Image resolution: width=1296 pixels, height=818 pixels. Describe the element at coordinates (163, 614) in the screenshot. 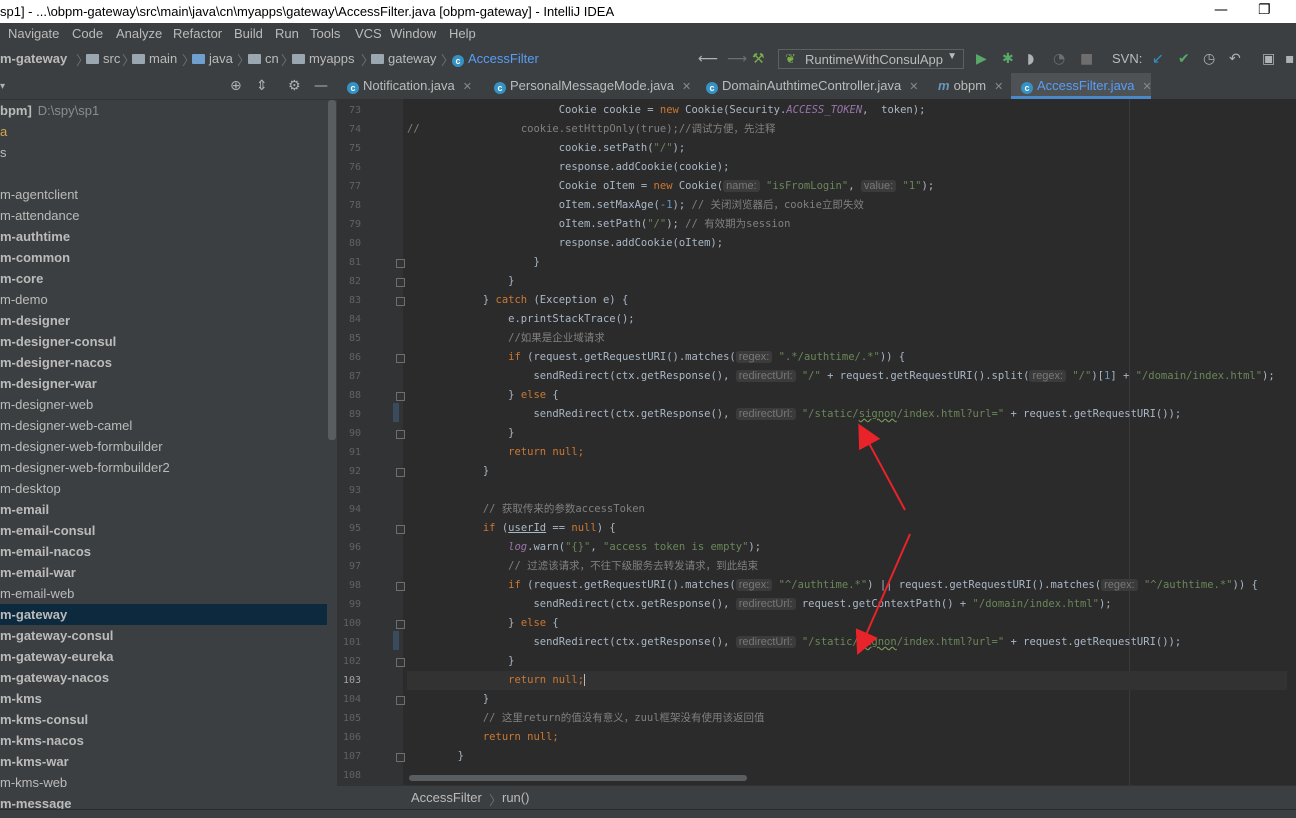

I see `tree-item-selected: m-gateway` at that location.